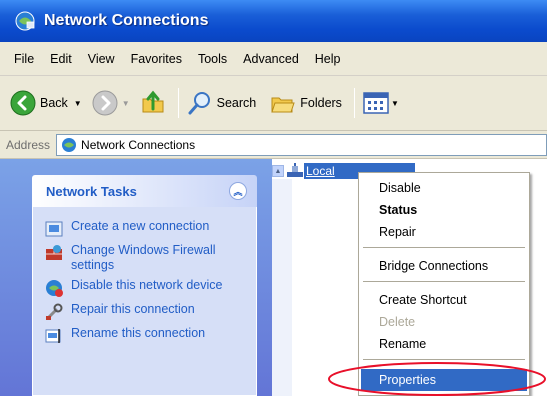 This screenshot has height=396, width=547. What do you see at coordinates (140, 226) in the screenshot?
I see `task-label: Create a new connection` at bounding box center [140, 226].